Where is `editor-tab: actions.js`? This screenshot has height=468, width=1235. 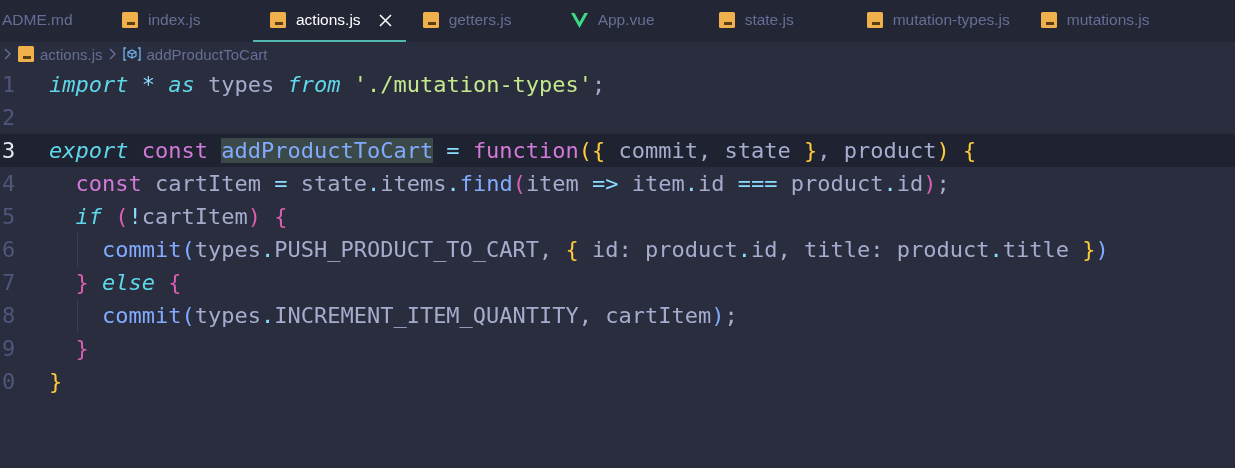 editor-tab: actions.js is located at coordinates (329, 21).